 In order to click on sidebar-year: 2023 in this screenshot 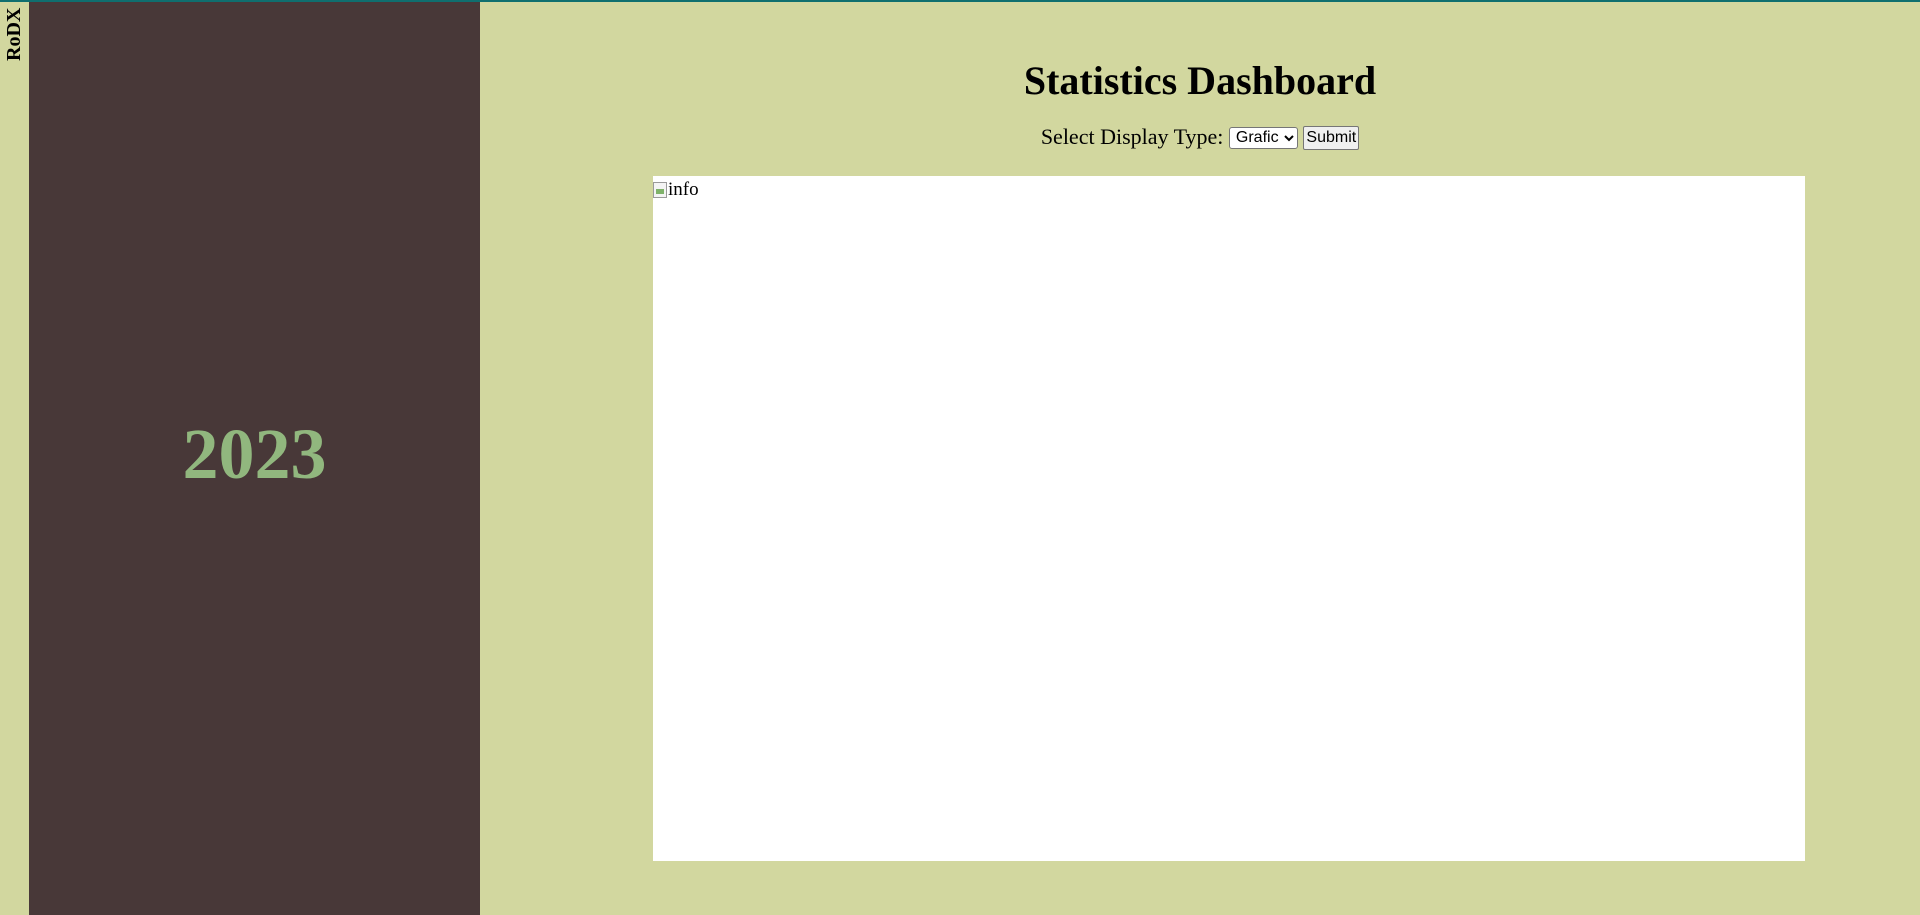, I will do `click(254, 453)`.